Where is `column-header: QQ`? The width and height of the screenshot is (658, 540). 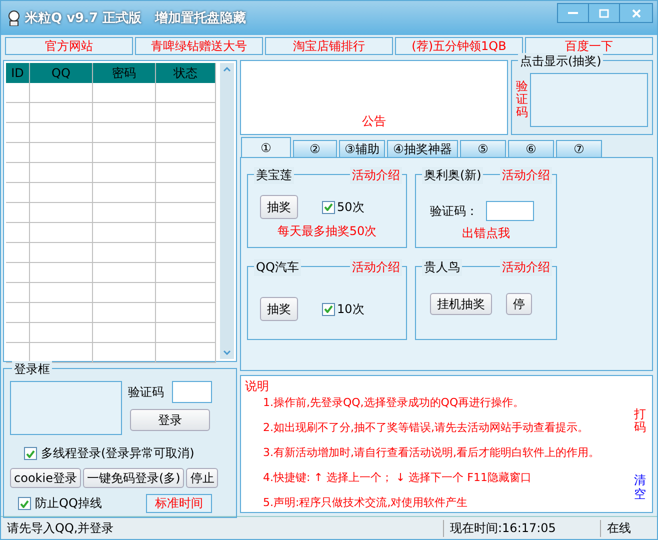 column-header: QQ is located at coordinates (61, 73).